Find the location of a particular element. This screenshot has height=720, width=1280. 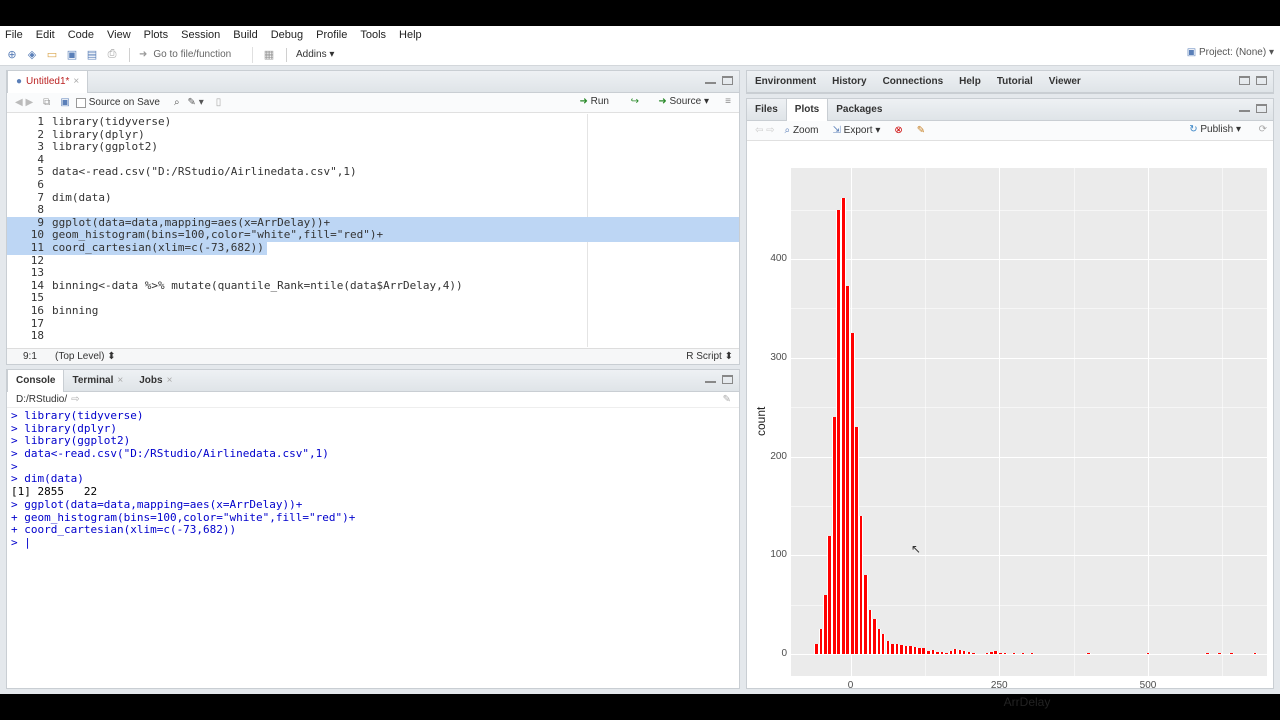

zoom-button: ⌕ Zoom is located at coordinates (802, 130).